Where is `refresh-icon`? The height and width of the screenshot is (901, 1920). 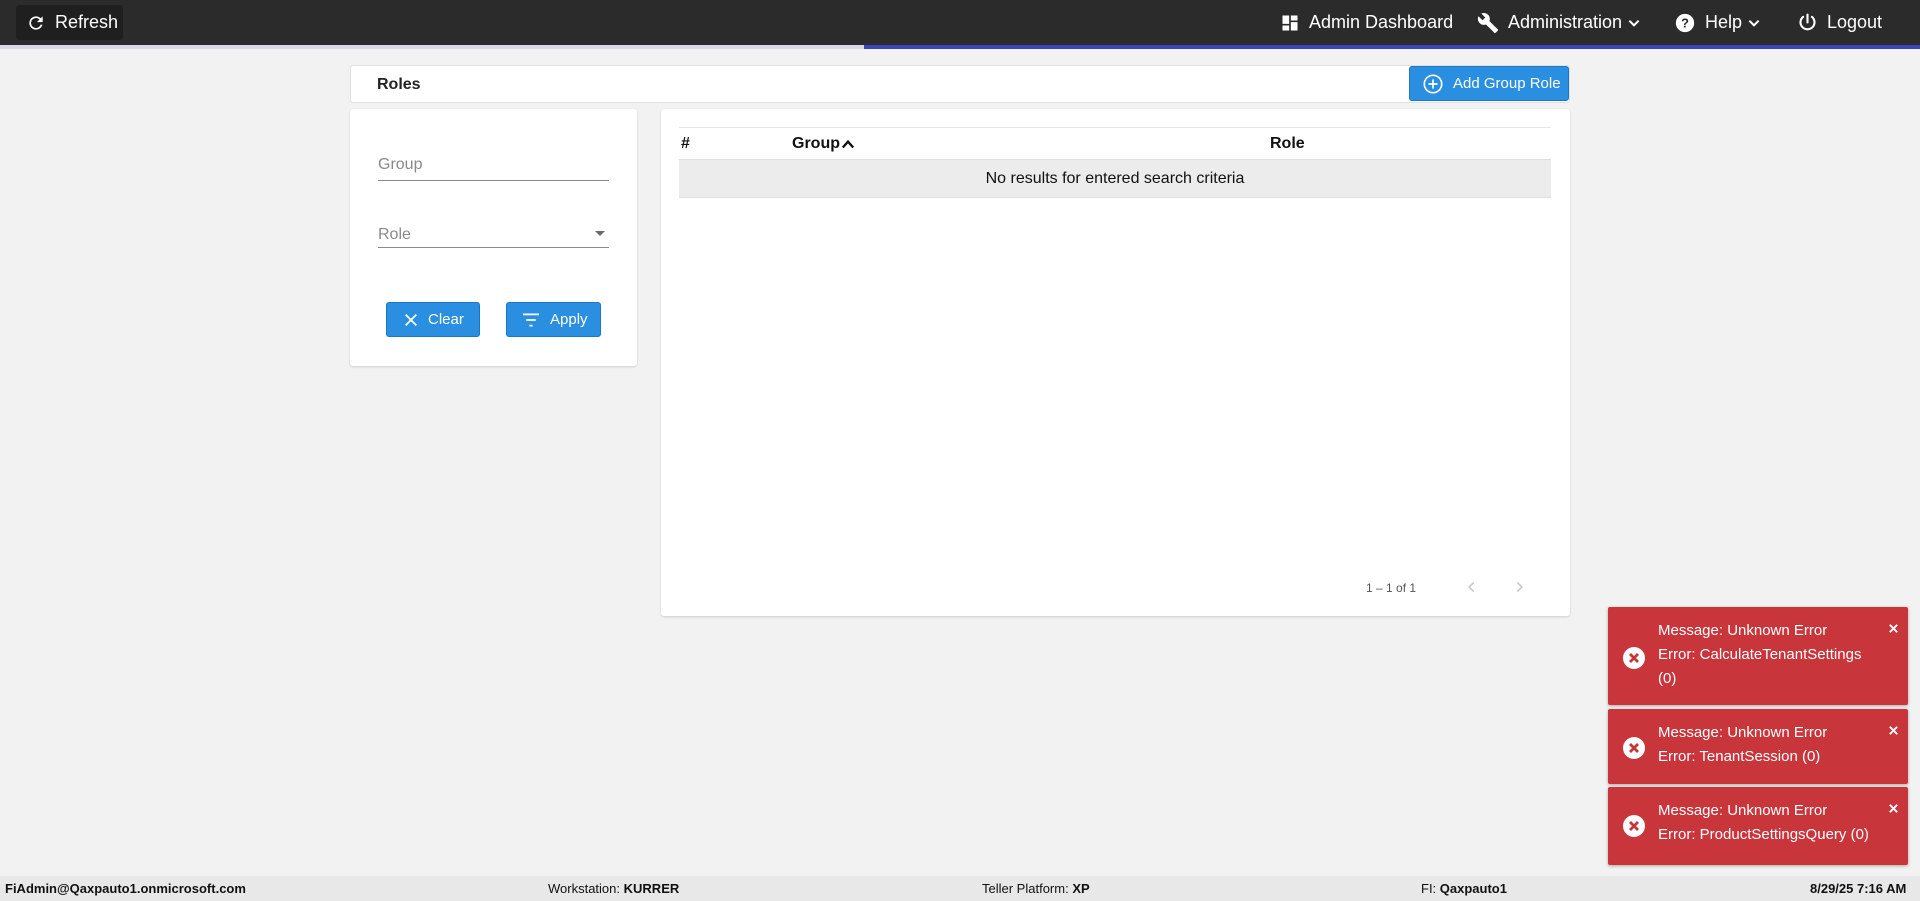
refresh-icon is located at coordinates (36, 22).